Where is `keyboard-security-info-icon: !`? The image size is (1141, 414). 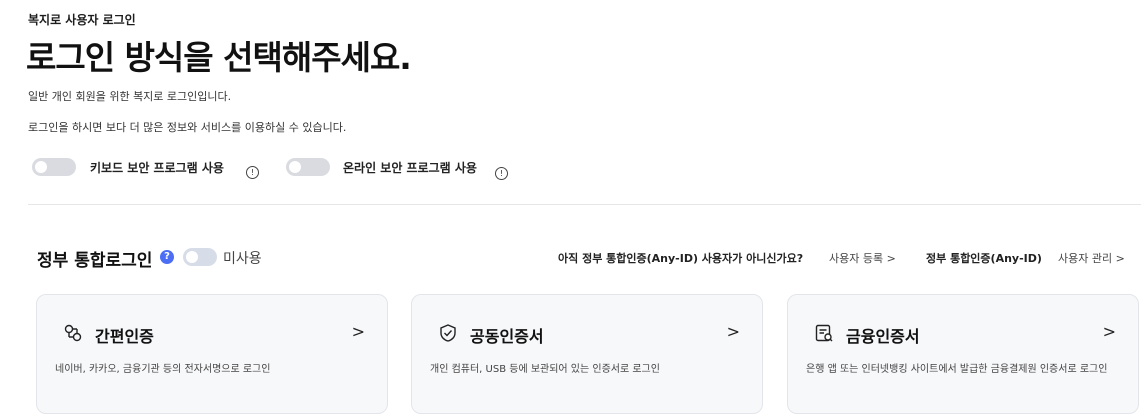
keyboard-security-info-icon: ! is located at coordinates (252, 169).